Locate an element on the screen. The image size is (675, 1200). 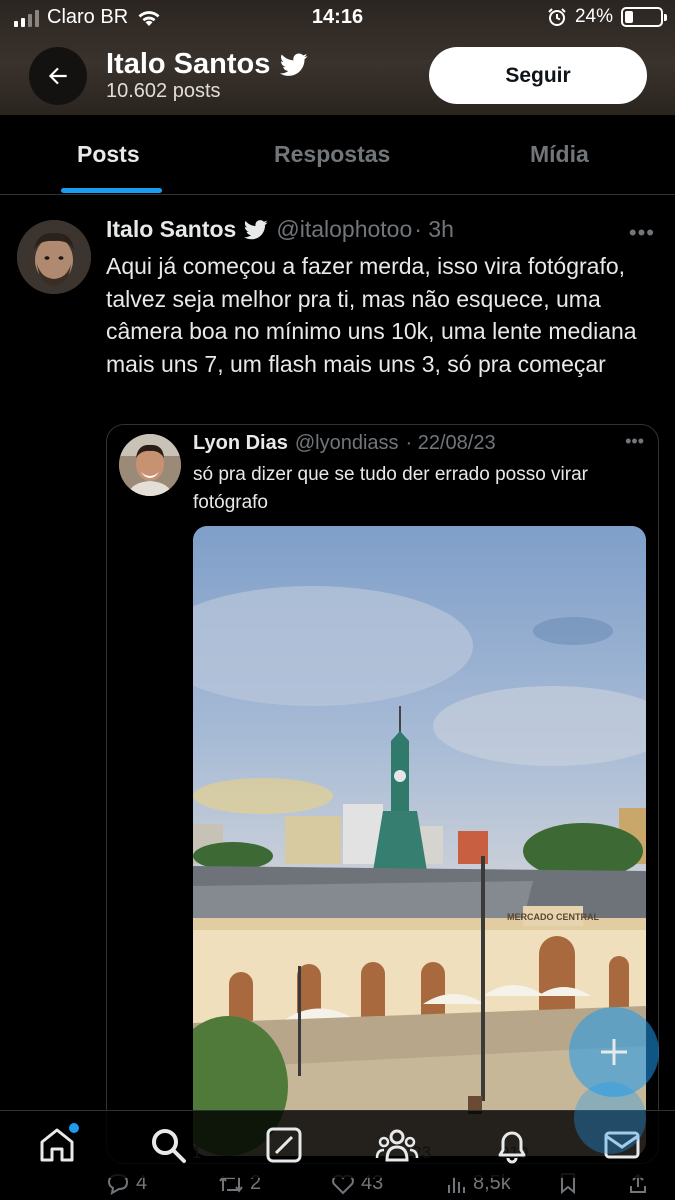
status-bar: Claro BR 14:16 24% is located at coordinates (337, 18).